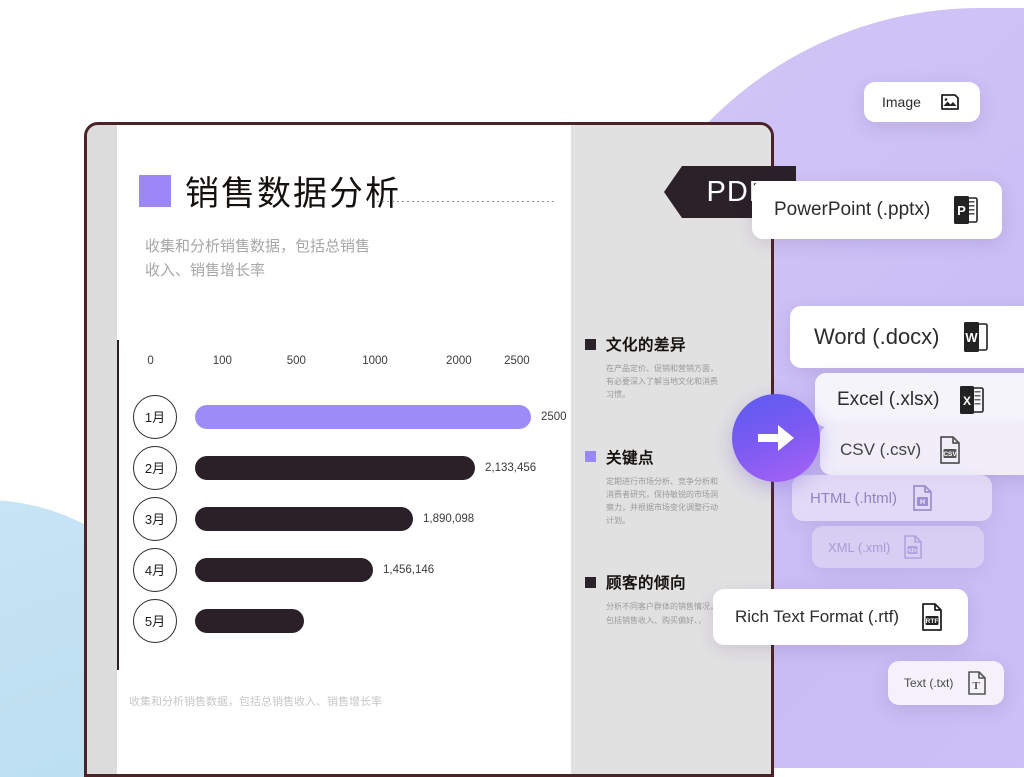 The width and height of the screenshot is (1024, 777). What do you see at coordinates (852, 209) in the screenshot?
I see `format-label-pptx: PowerPoint (.pptx)` at bounding box center [852, 209].